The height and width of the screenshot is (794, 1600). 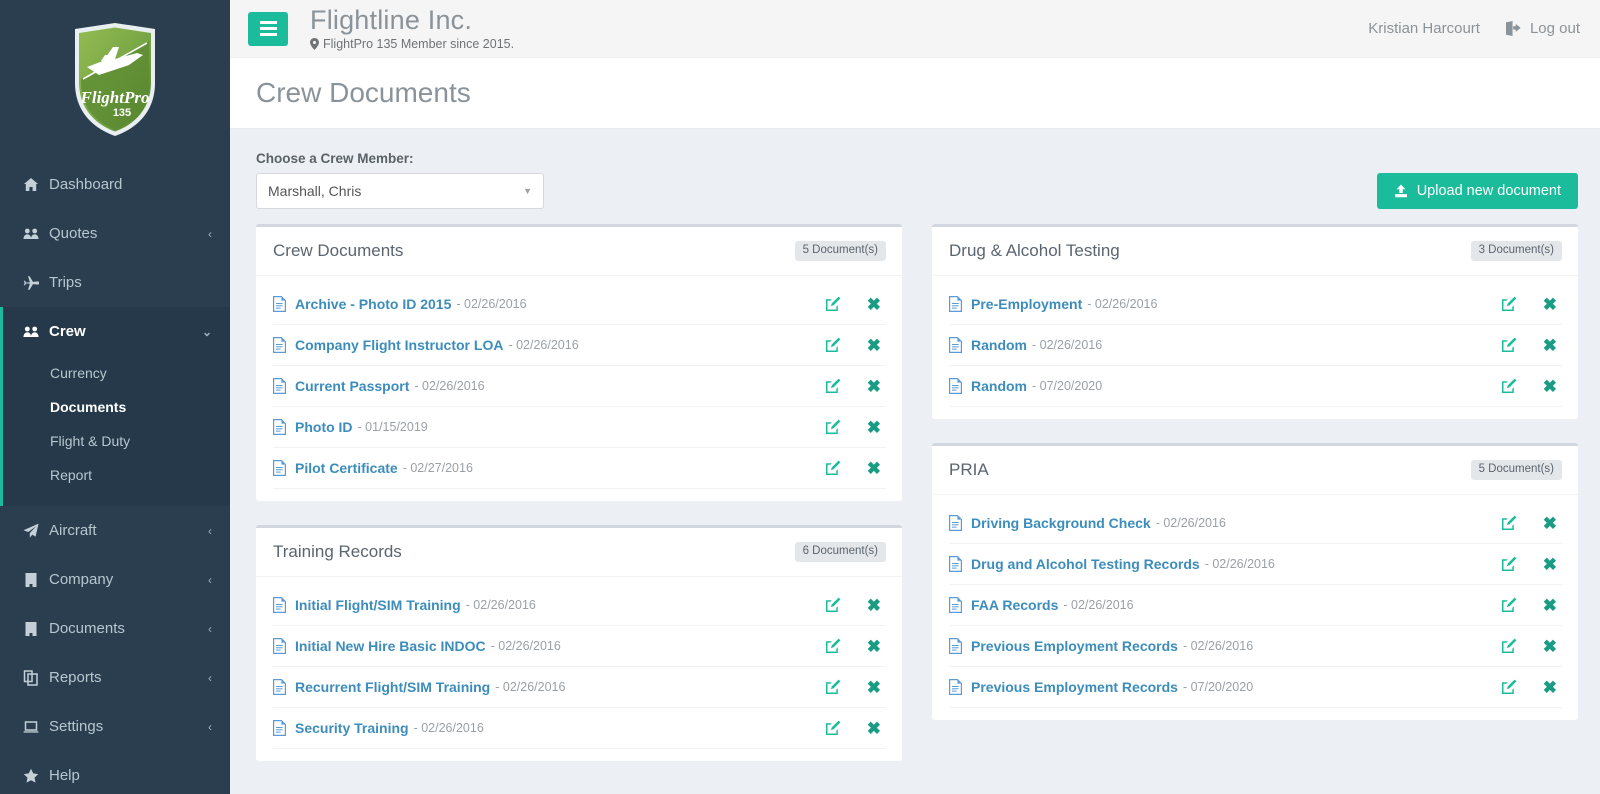 I want to click on document-name-link: Current Passport, so click(x=352, y=386).